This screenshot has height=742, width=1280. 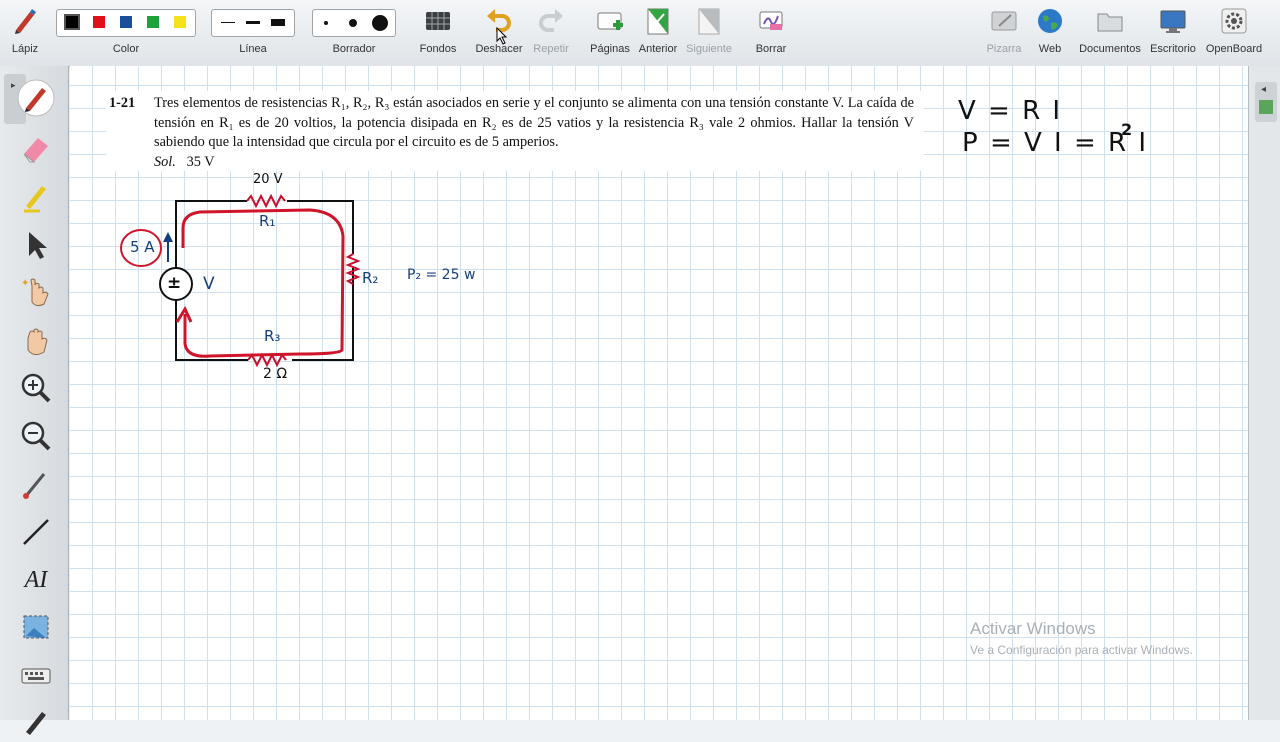 I want to click on clear-button: Borrar, so click(x=771, y=33).